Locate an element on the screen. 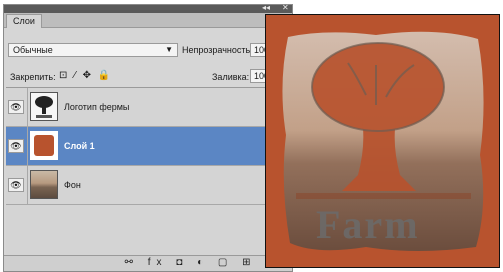  collapse-icon: ◂◂ is located at coordinates (266, 7).